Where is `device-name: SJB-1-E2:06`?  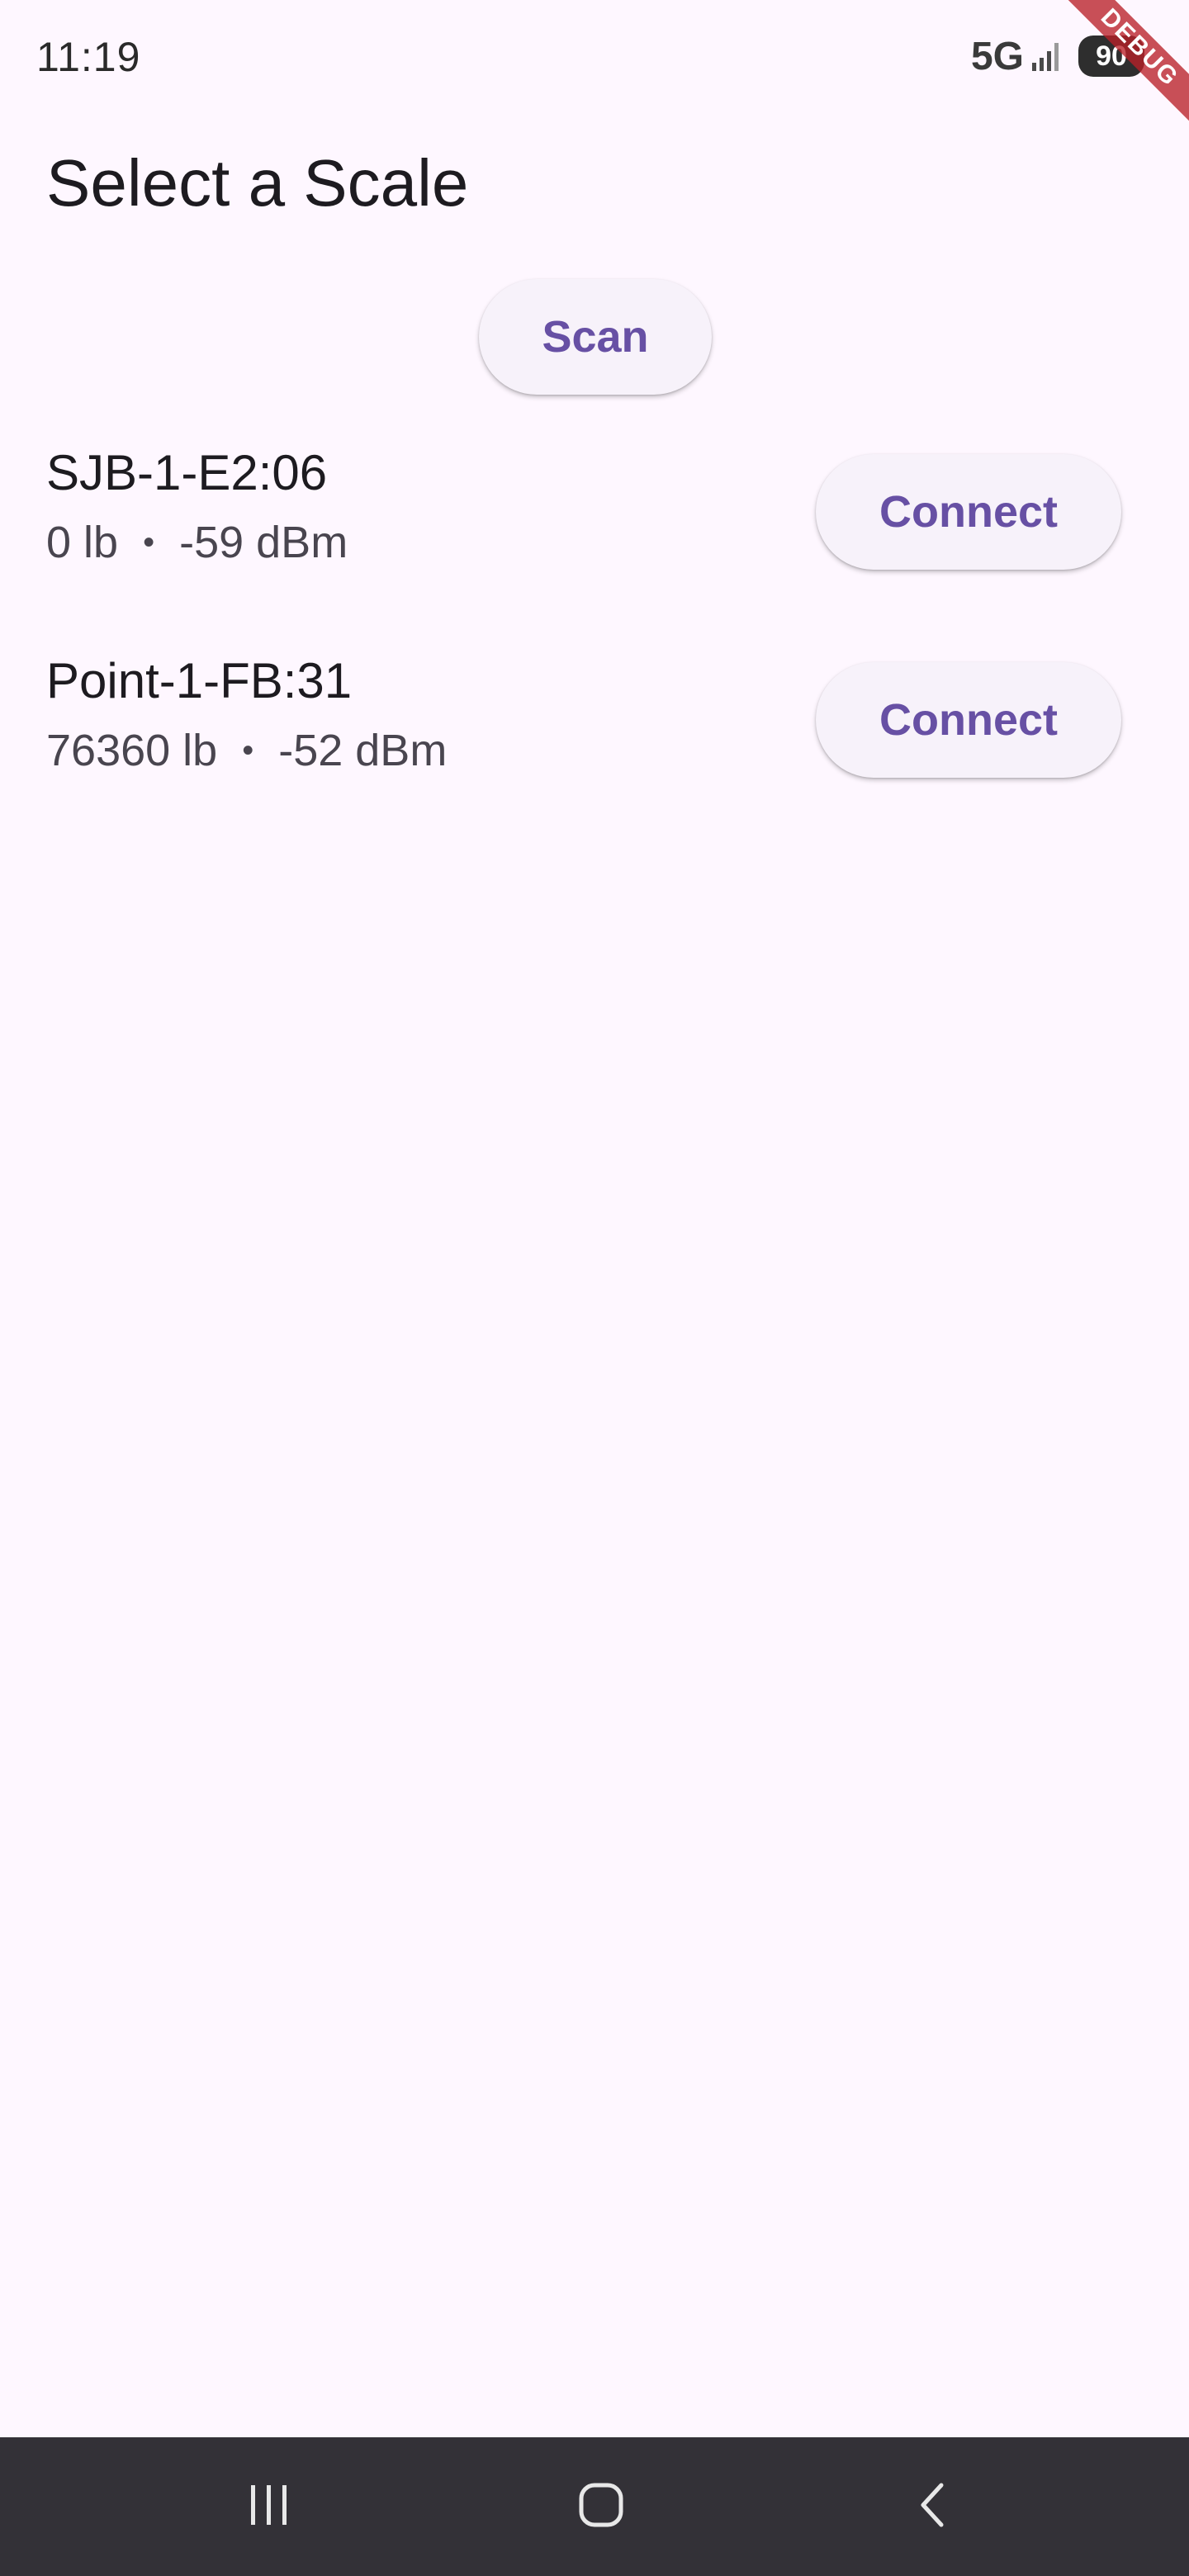 device-name: SJB-1-E2:06 is located at coordinates (187, 472).